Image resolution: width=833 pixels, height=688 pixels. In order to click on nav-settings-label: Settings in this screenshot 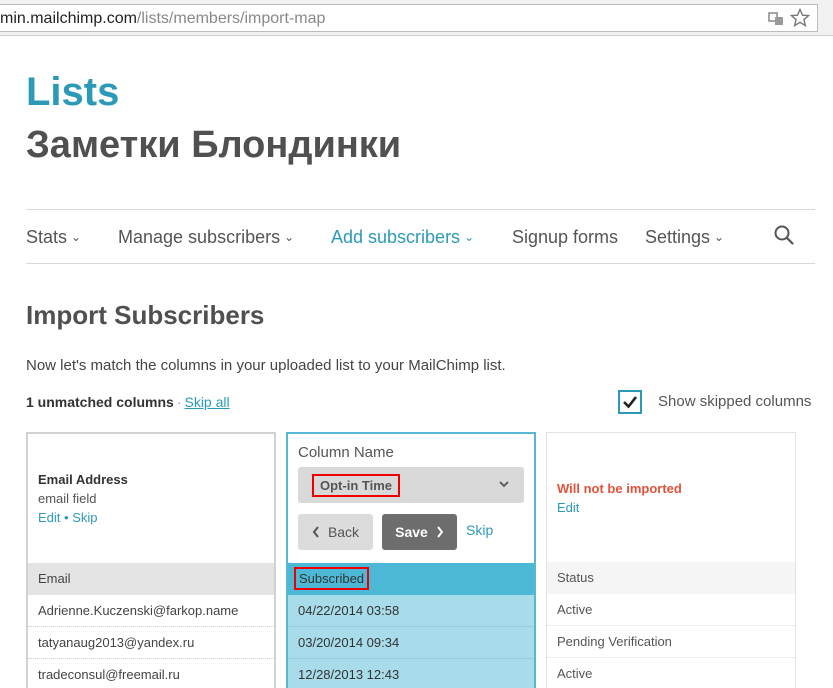, I will do `click(678, 237)`.